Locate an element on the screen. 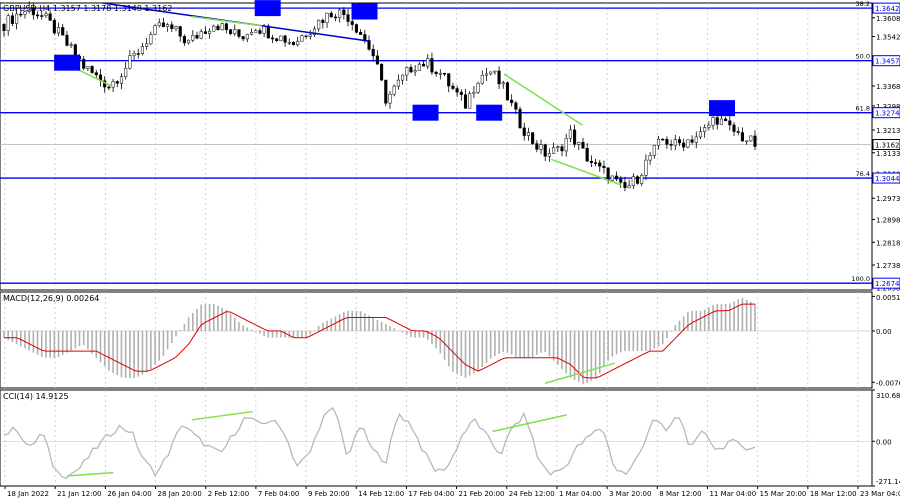  price-tag-label: 1.2674 is located at coordinates (887, 284).